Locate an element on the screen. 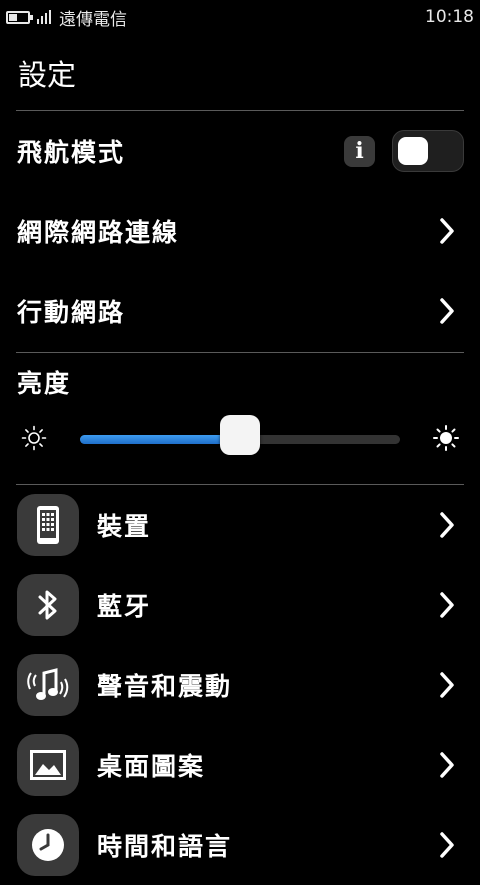  settings-item-label: 時間和語言 is located at coordinates (165, 846).